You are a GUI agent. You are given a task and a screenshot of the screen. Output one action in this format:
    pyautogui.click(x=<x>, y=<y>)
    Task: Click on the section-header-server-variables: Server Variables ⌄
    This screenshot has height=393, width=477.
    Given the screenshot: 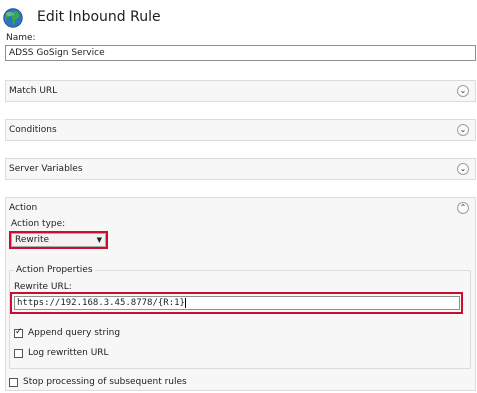 What is the action you would take?
    pyautogui.click(x=240, y=169)
    